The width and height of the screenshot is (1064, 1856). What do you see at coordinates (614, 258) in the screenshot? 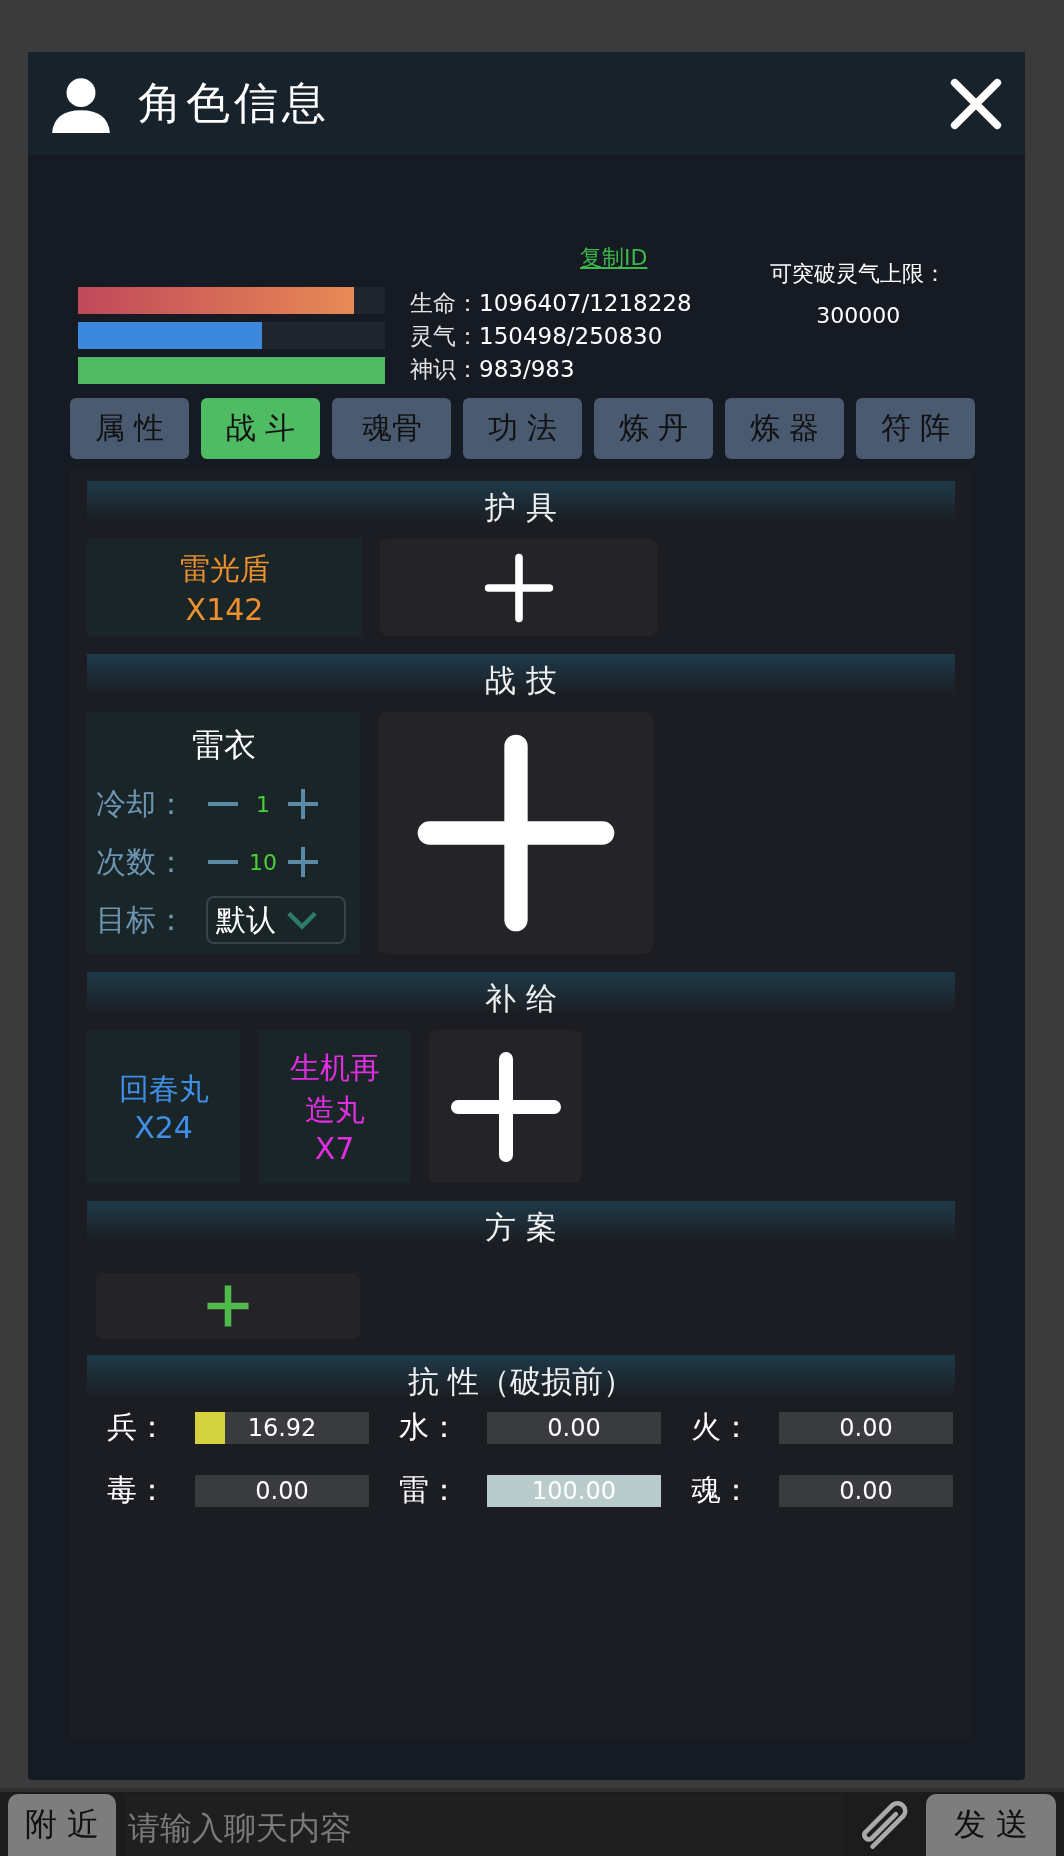
I see `copy-id-link: 复制ID` at bounding box center [614, 258].